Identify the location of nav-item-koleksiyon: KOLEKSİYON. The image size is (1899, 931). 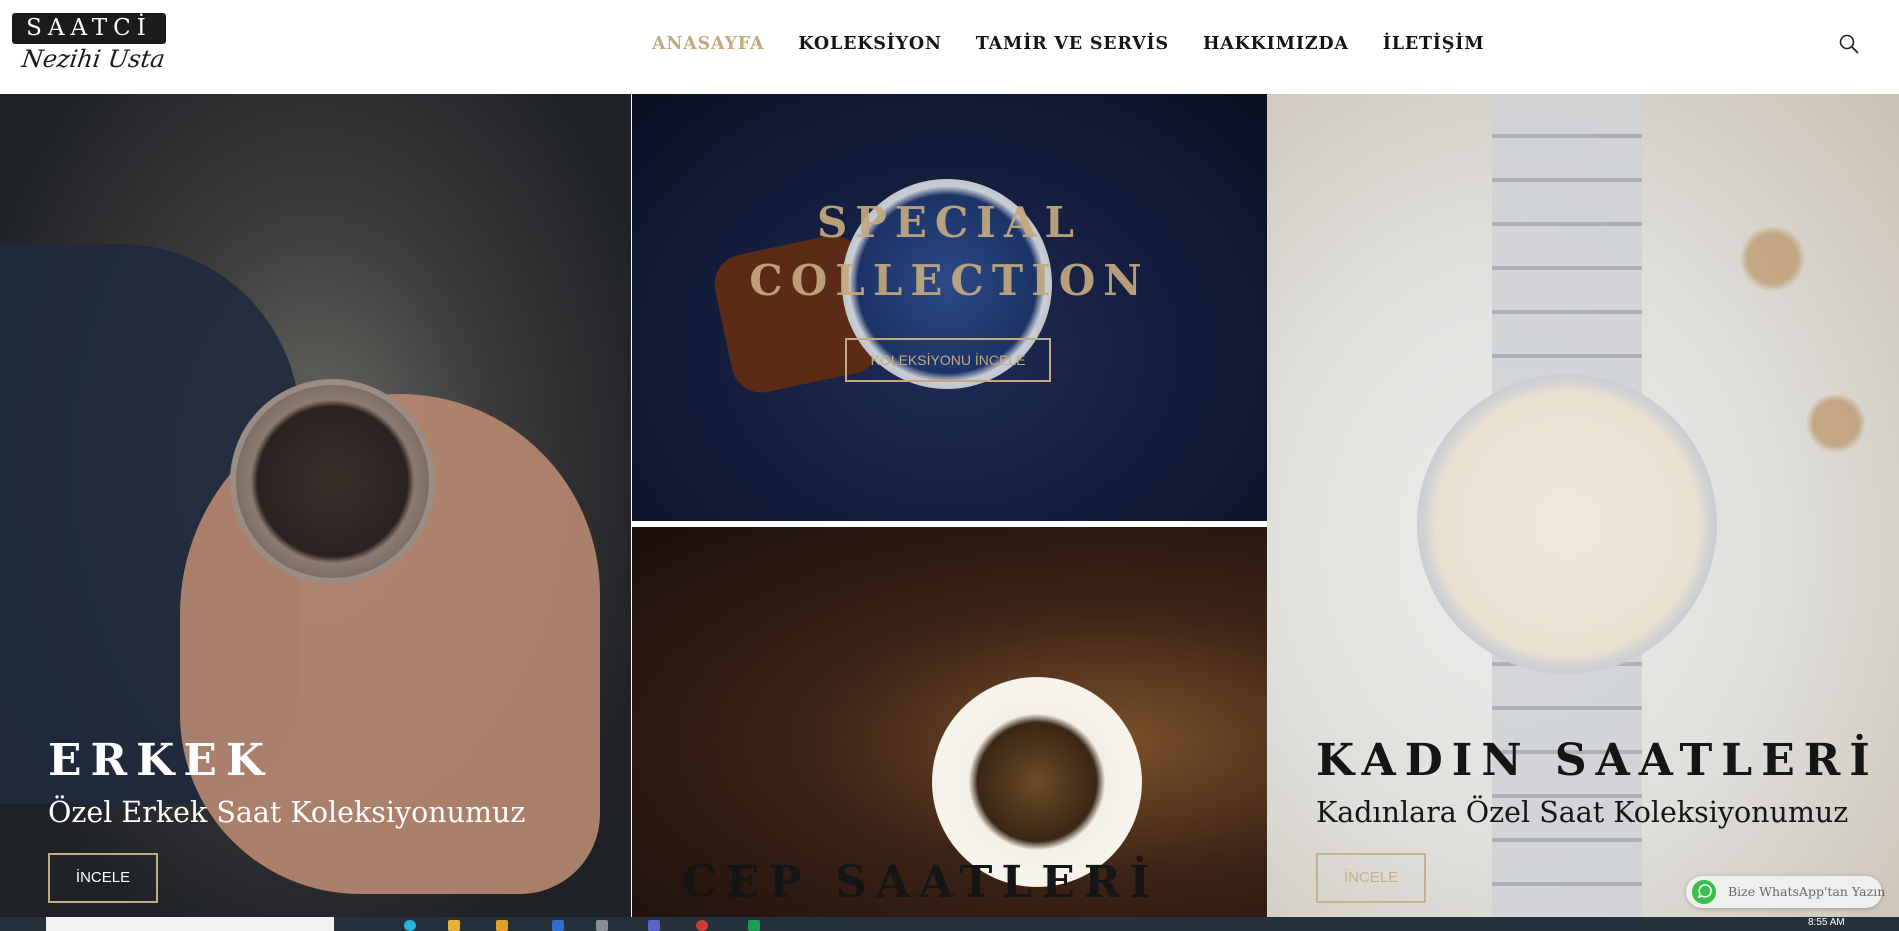
(869, 44).